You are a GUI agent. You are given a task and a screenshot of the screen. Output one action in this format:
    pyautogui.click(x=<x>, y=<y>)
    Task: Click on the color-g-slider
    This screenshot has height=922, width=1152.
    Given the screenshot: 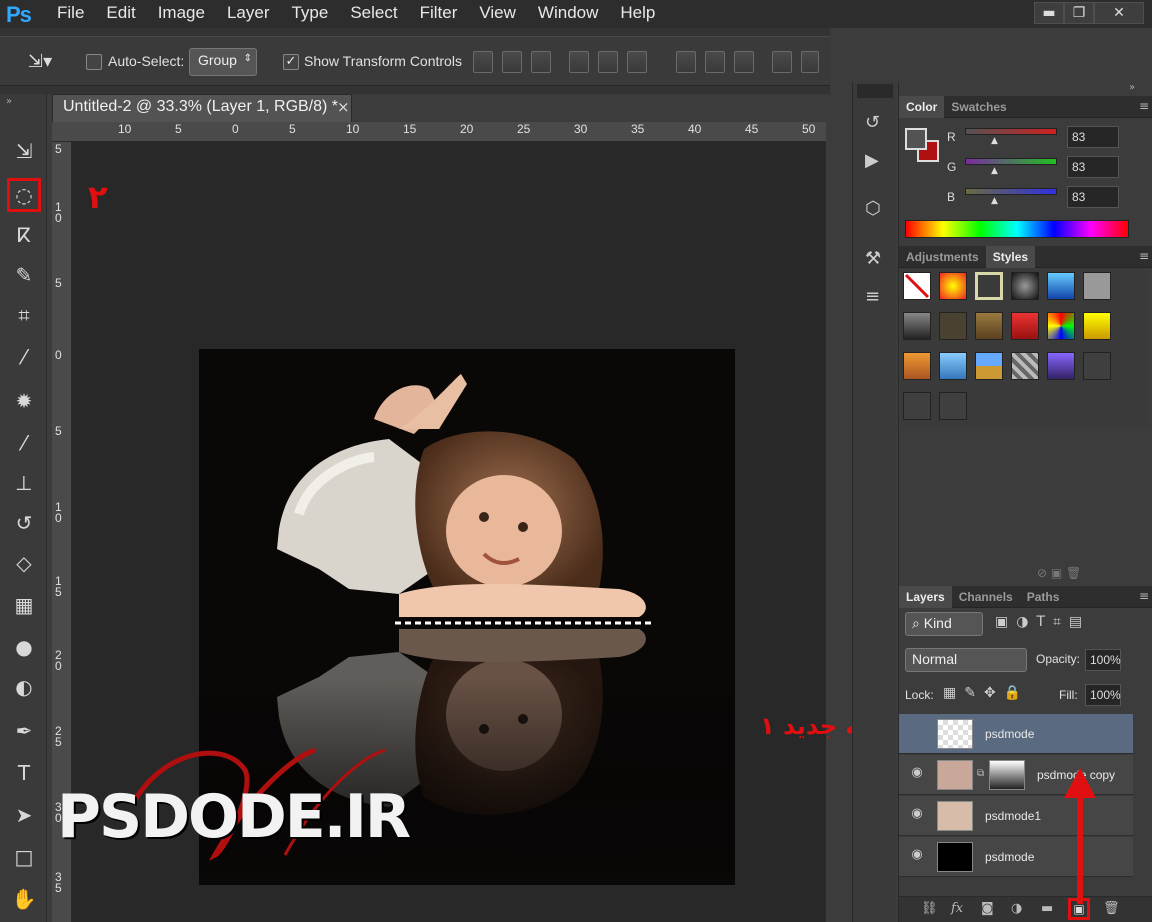 What is the action you would take?
    pyautogui.click(x=1011, y=161)
    